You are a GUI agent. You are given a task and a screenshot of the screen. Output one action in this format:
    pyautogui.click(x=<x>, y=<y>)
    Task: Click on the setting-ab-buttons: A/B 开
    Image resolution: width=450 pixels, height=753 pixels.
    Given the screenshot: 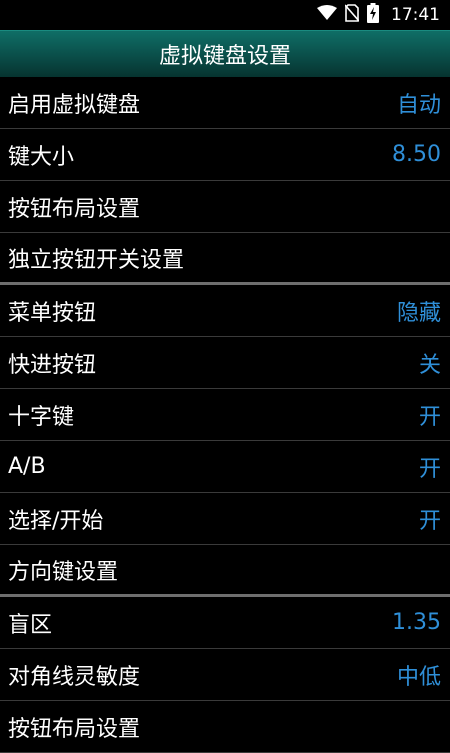 What is the action you would take?
    pyautogui.click(x=225, y=467)
    